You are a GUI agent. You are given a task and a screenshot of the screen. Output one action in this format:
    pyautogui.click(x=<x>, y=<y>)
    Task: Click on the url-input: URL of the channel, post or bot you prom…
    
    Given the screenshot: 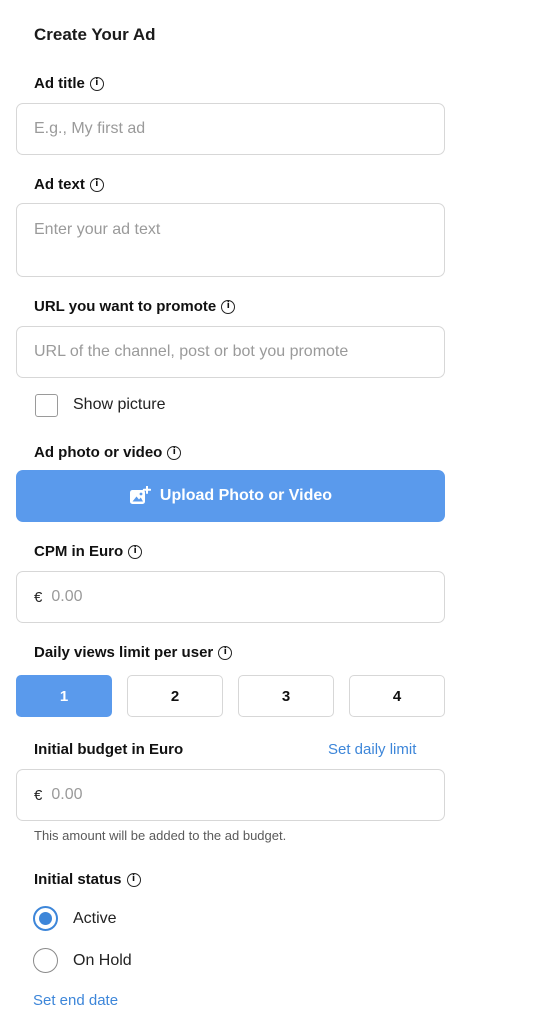 What is the action you would take?
    pyautogui.click(x=230, y=352)
    